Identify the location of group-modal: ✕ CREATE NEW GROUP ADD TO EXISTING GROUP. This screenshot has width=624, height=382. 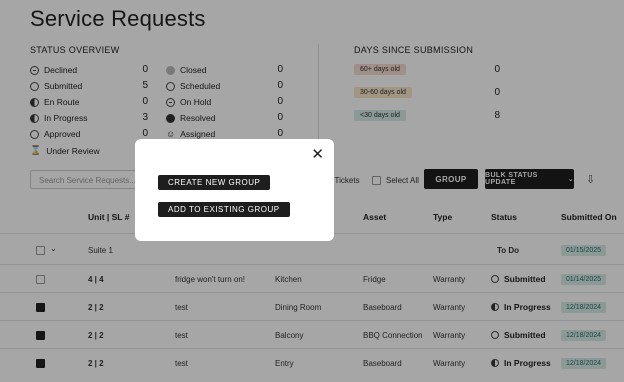
(234, 190).